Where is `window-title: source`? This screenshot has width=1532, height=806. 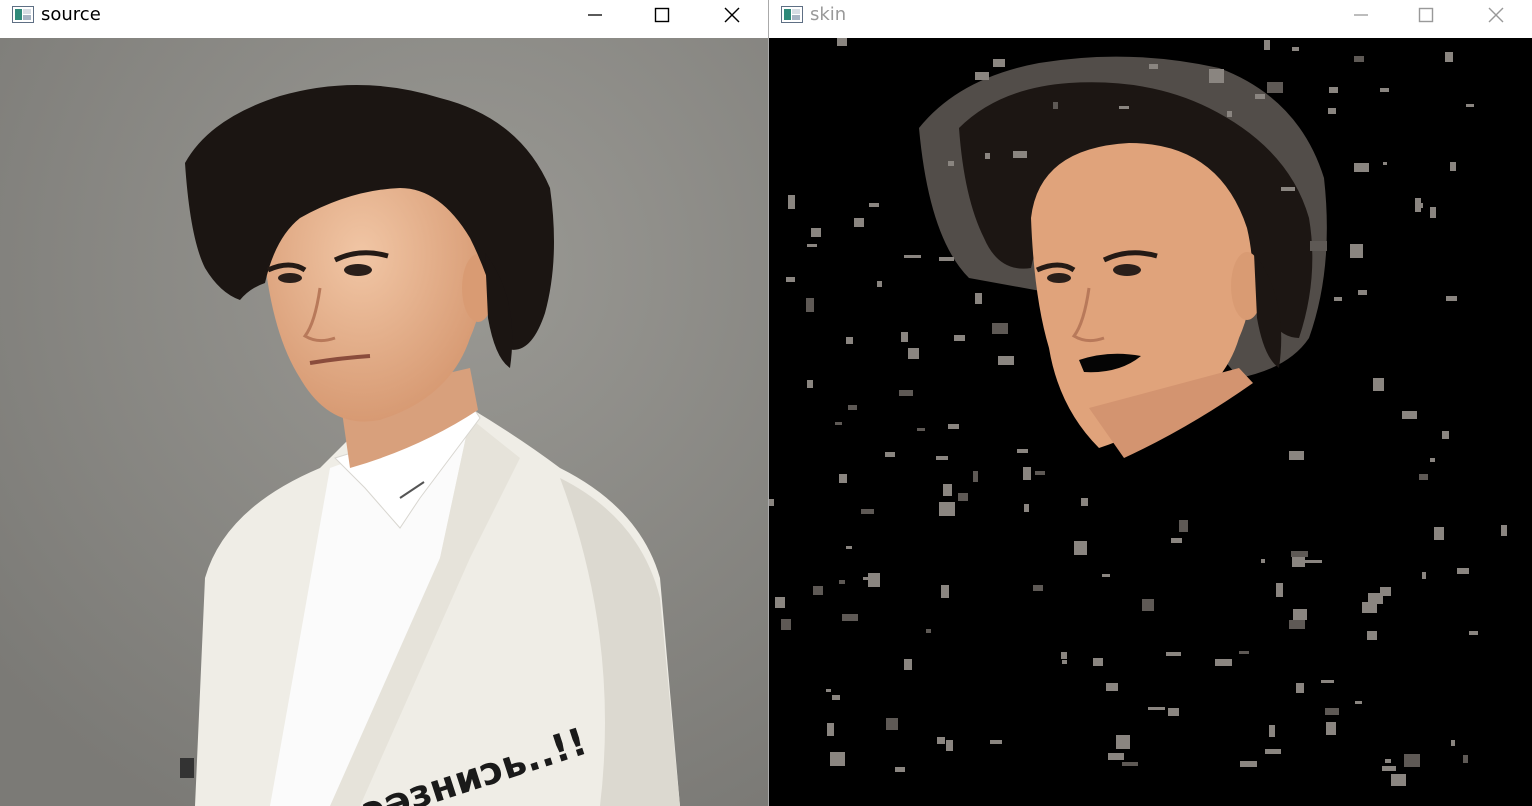 window-title: source is located at coordinates (71, 14).